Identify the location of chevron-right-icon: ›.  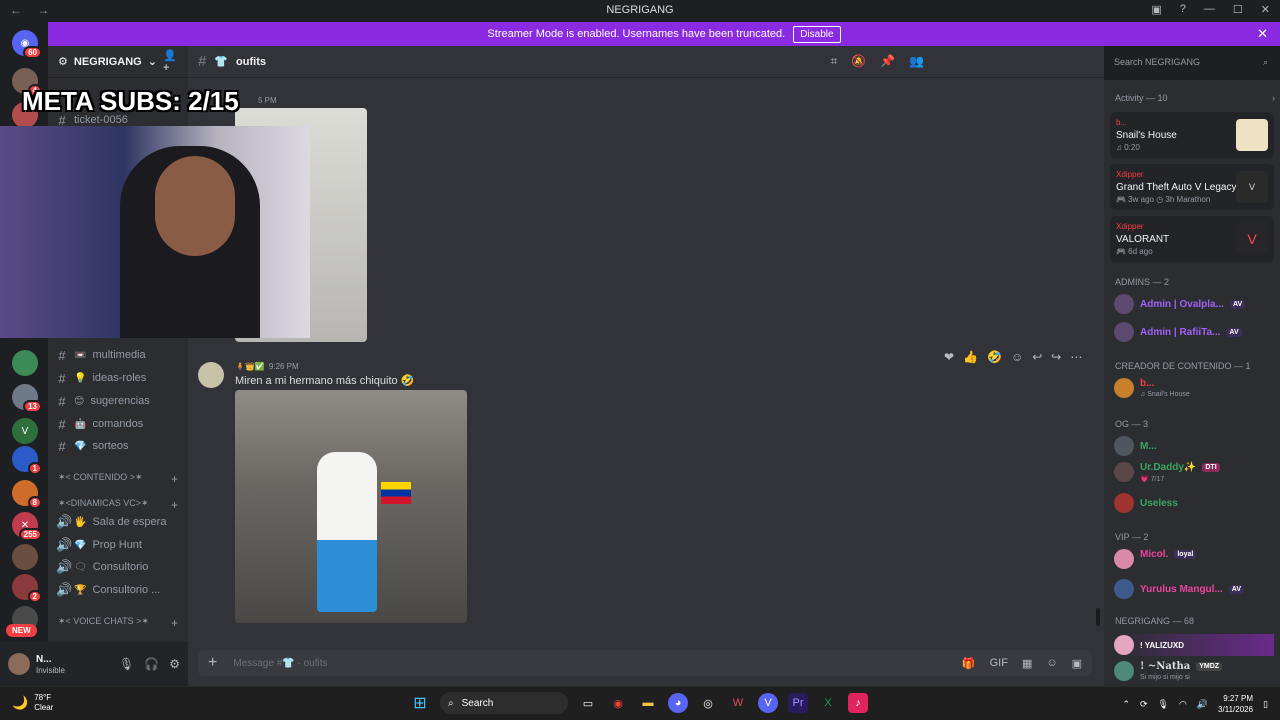
(1273, 98).